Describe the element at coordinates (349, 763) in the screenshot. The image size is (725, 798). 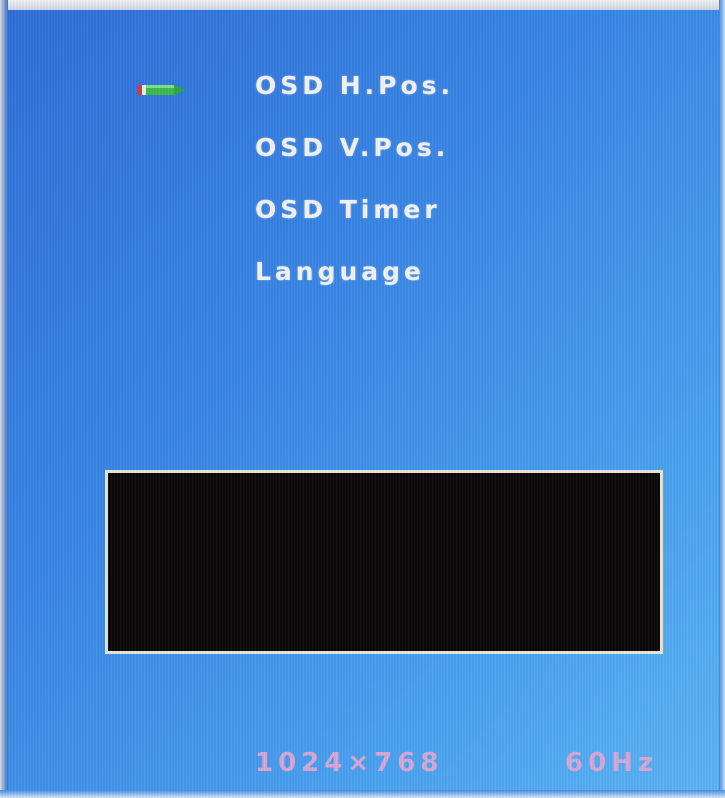
I see `resolution-readout: 1024×768` at that location.